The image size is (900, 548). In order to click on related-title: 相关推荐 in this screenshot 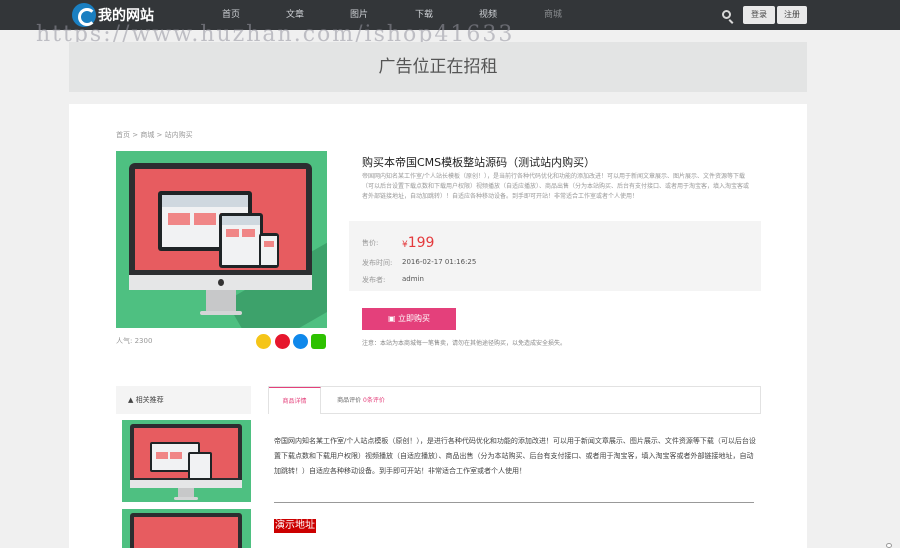, I will do `click(149, 400)`.